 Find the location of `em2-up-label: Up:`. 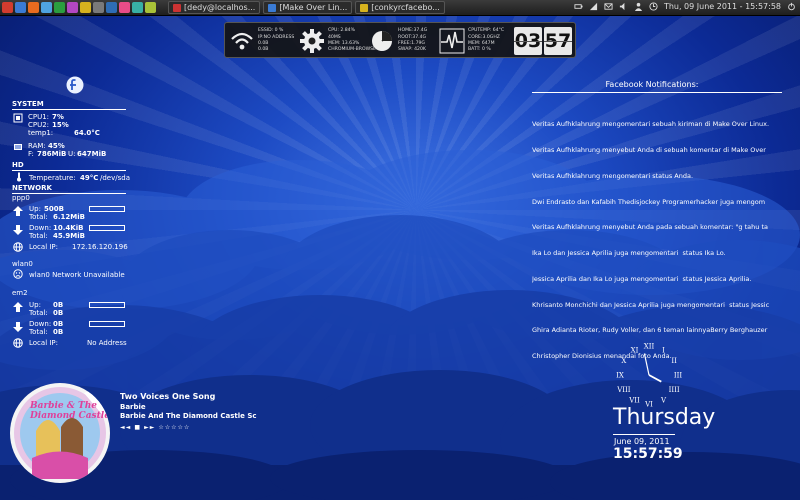

em2-up-label: Up: is located at coordinates (35, 305).